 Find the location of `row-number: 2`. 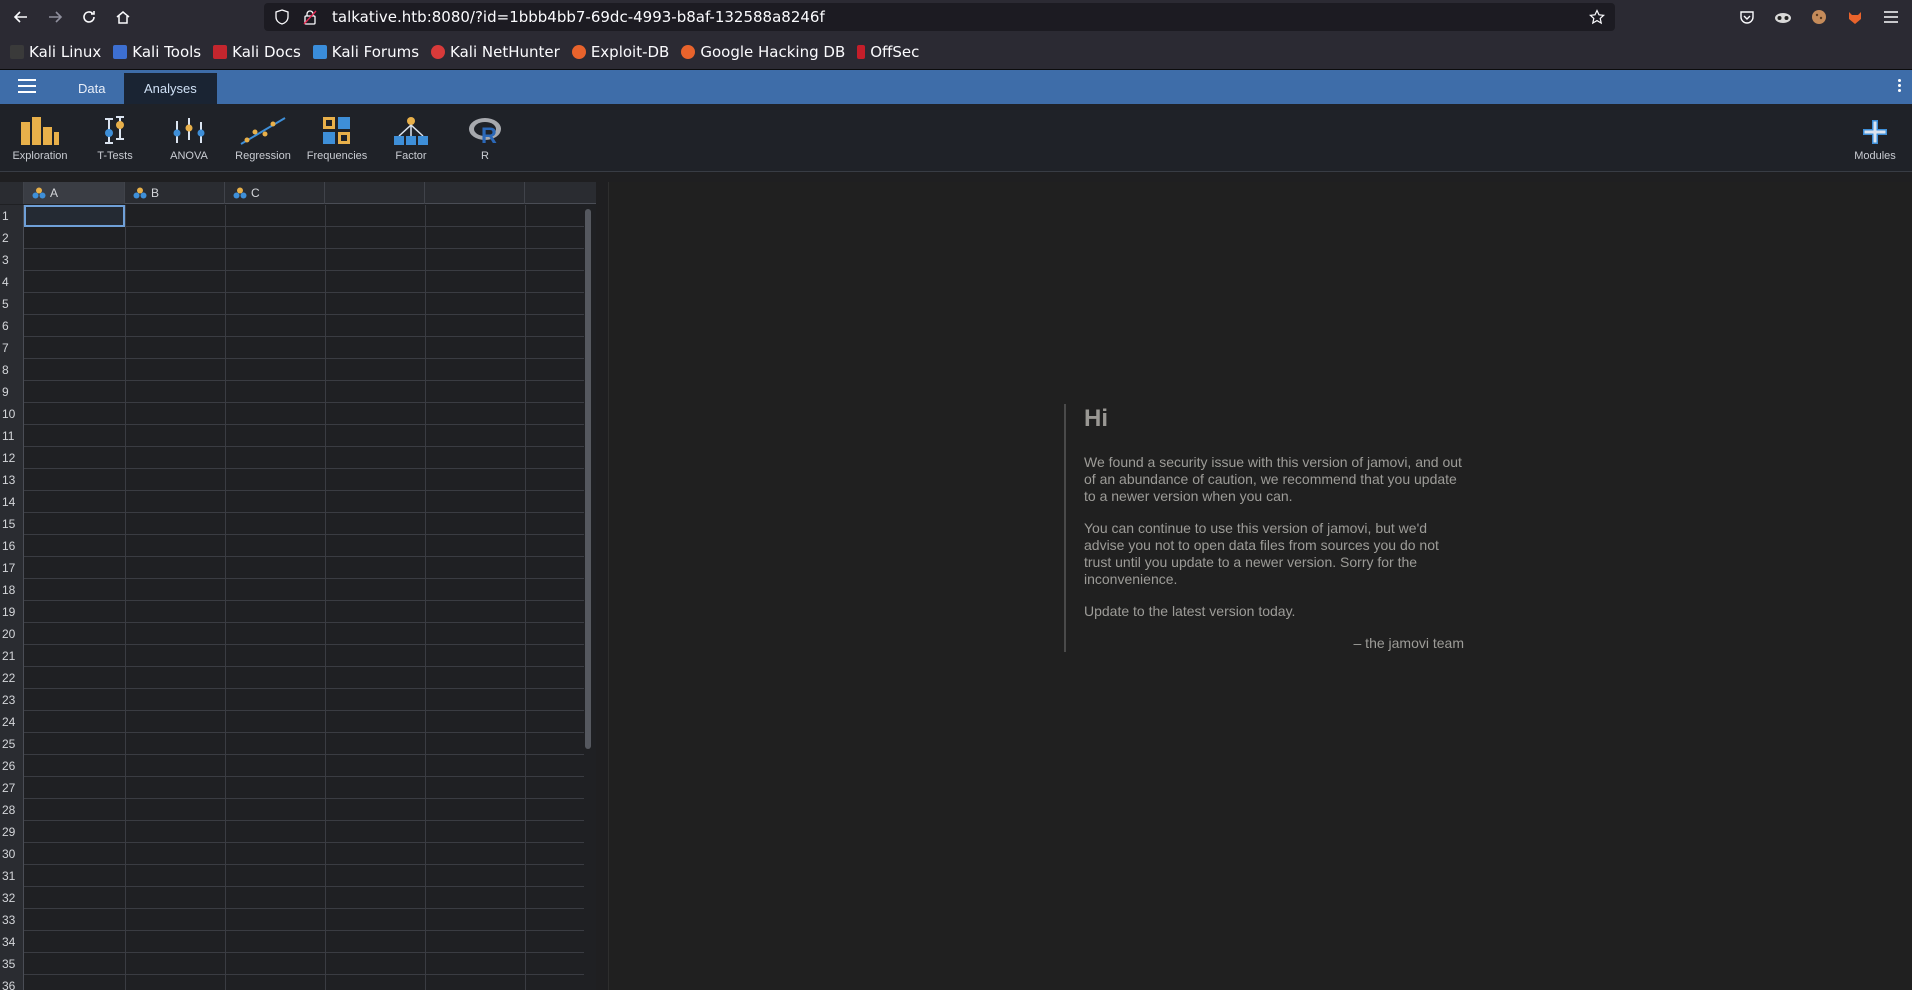

row-number: 2 is located at coordinates (12, 238).